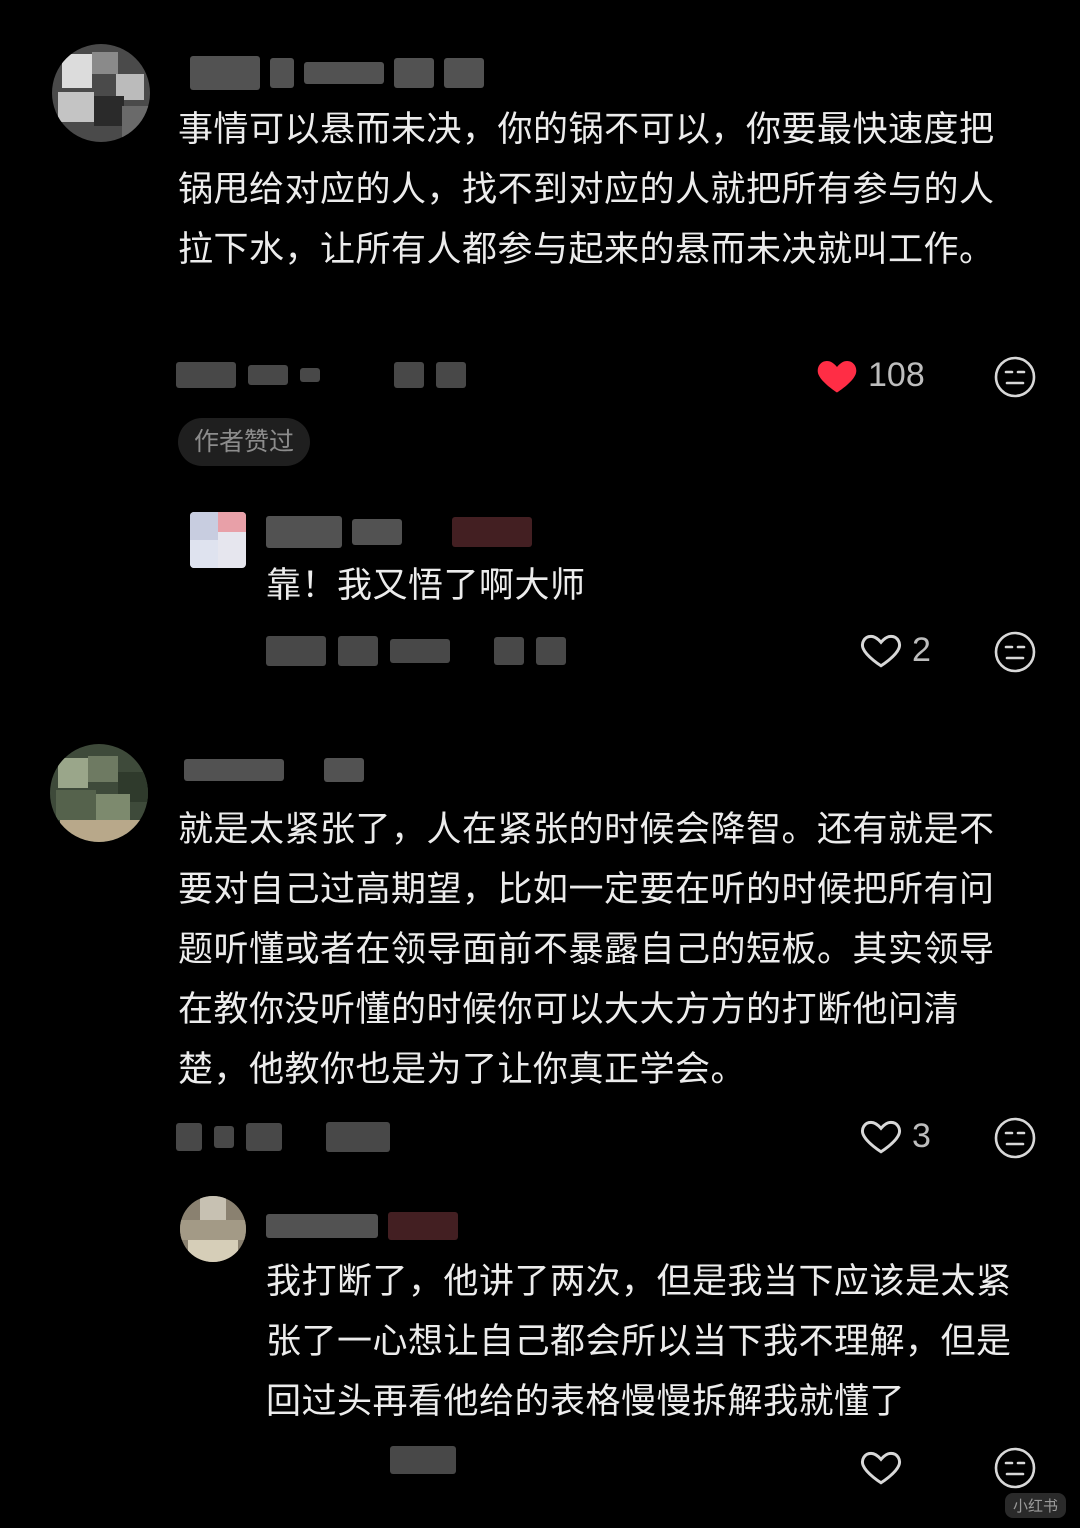  What do you see at coordinates (1035, 1505) in the screenshot?
I see `watermark: 小红书` at bounding box center [1035, 1505].